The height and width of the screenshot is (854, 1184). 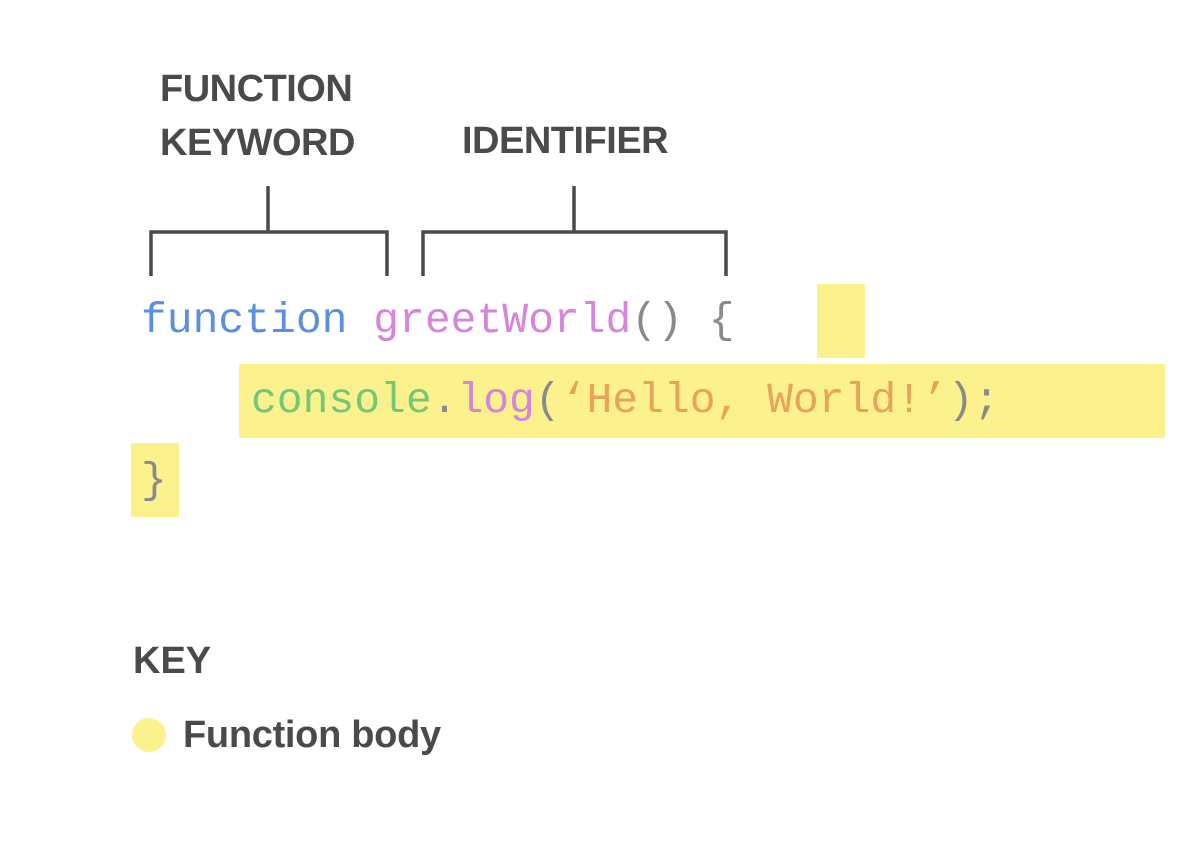 I want to click on close-brace: }, so click(x=154, y=480).